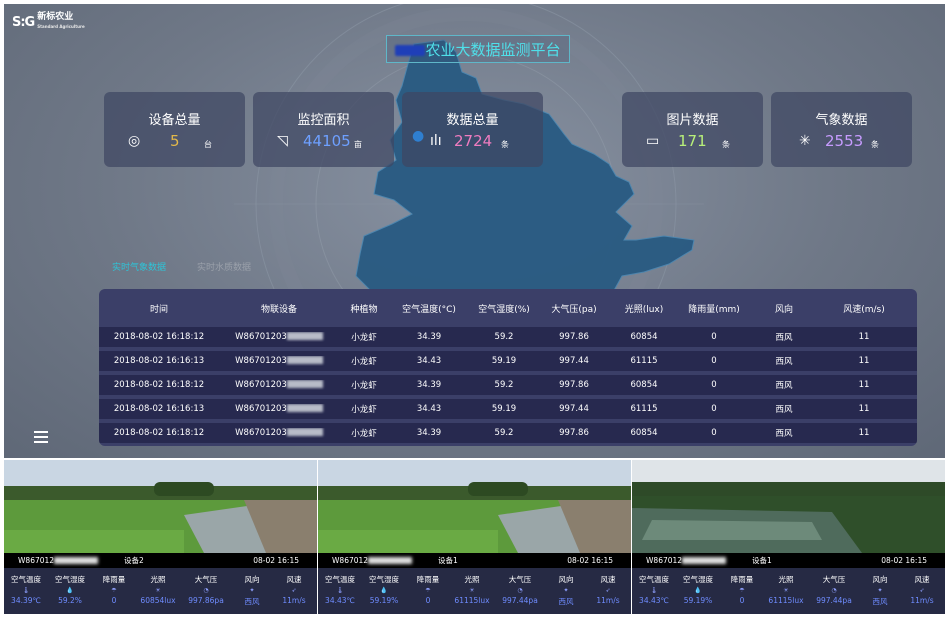  I want to click on logo-name: 新标农业, so click(55, 17).